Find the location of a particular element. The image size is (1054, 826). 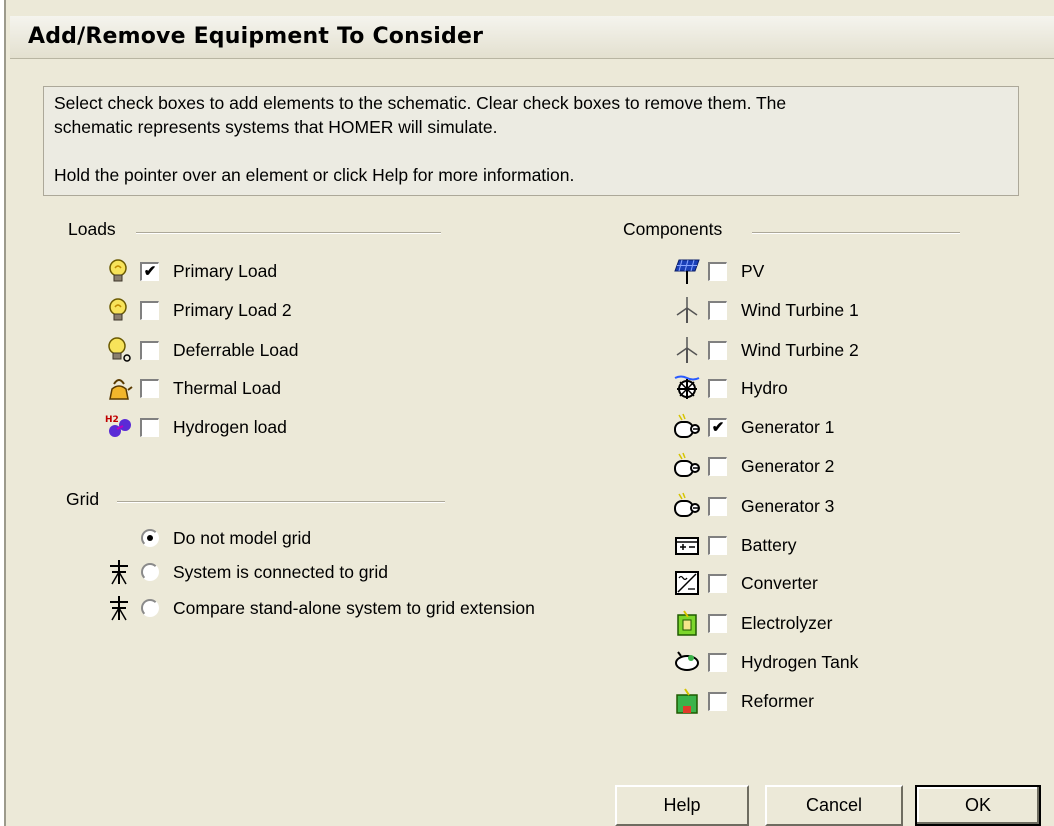

electrolyzer-checkbox is located at coordinates (717, 623).